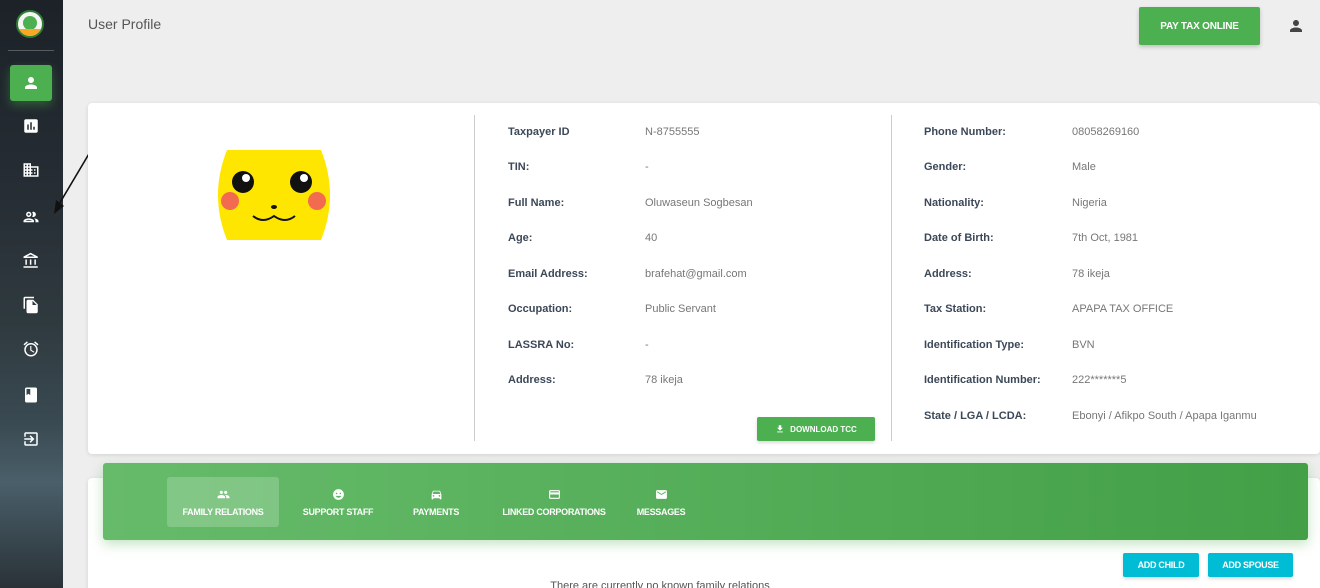  What do you see at coordinates (982, 380) in the screenshot?
I see `id-number-label: Identification Number:` at bounding box center [982, 380].